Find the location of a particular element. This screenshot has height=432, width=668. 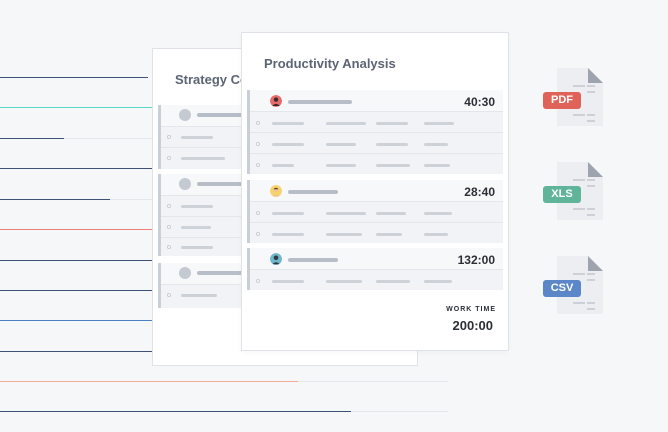

export-pdf-button: PDF is located at coordinates (573, 97).